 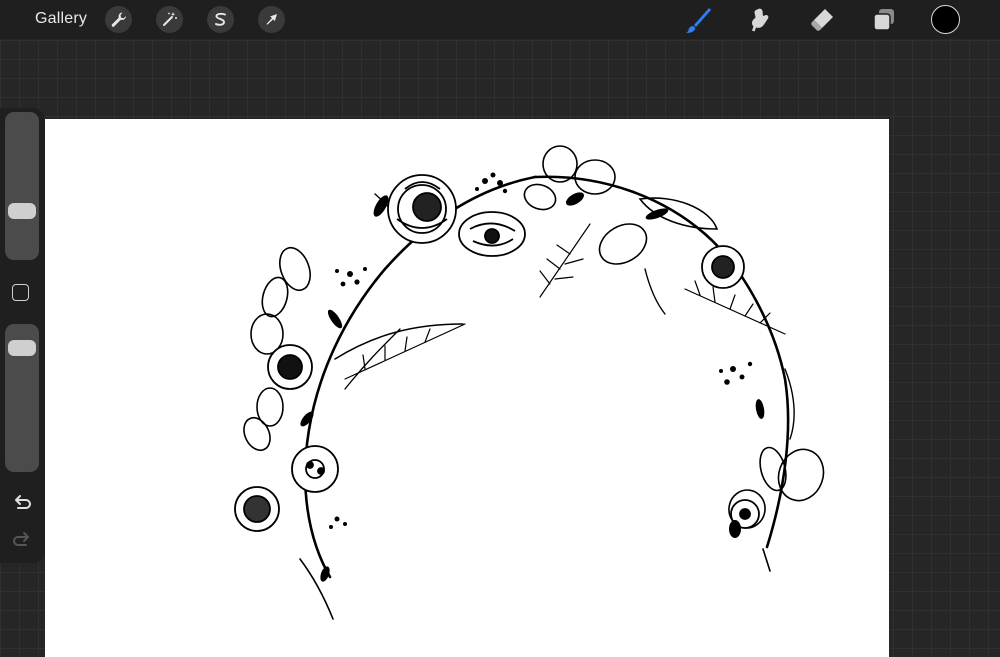 I want to click on transform-arrow-icon, so click(x=271, y=19).